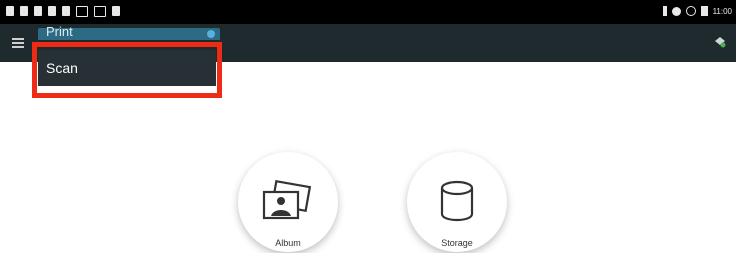 This screenshot has width=736, height=253. Describe the element at coordinates (129, 32) in the screenshot. I see `mode-select: Print` at that location.